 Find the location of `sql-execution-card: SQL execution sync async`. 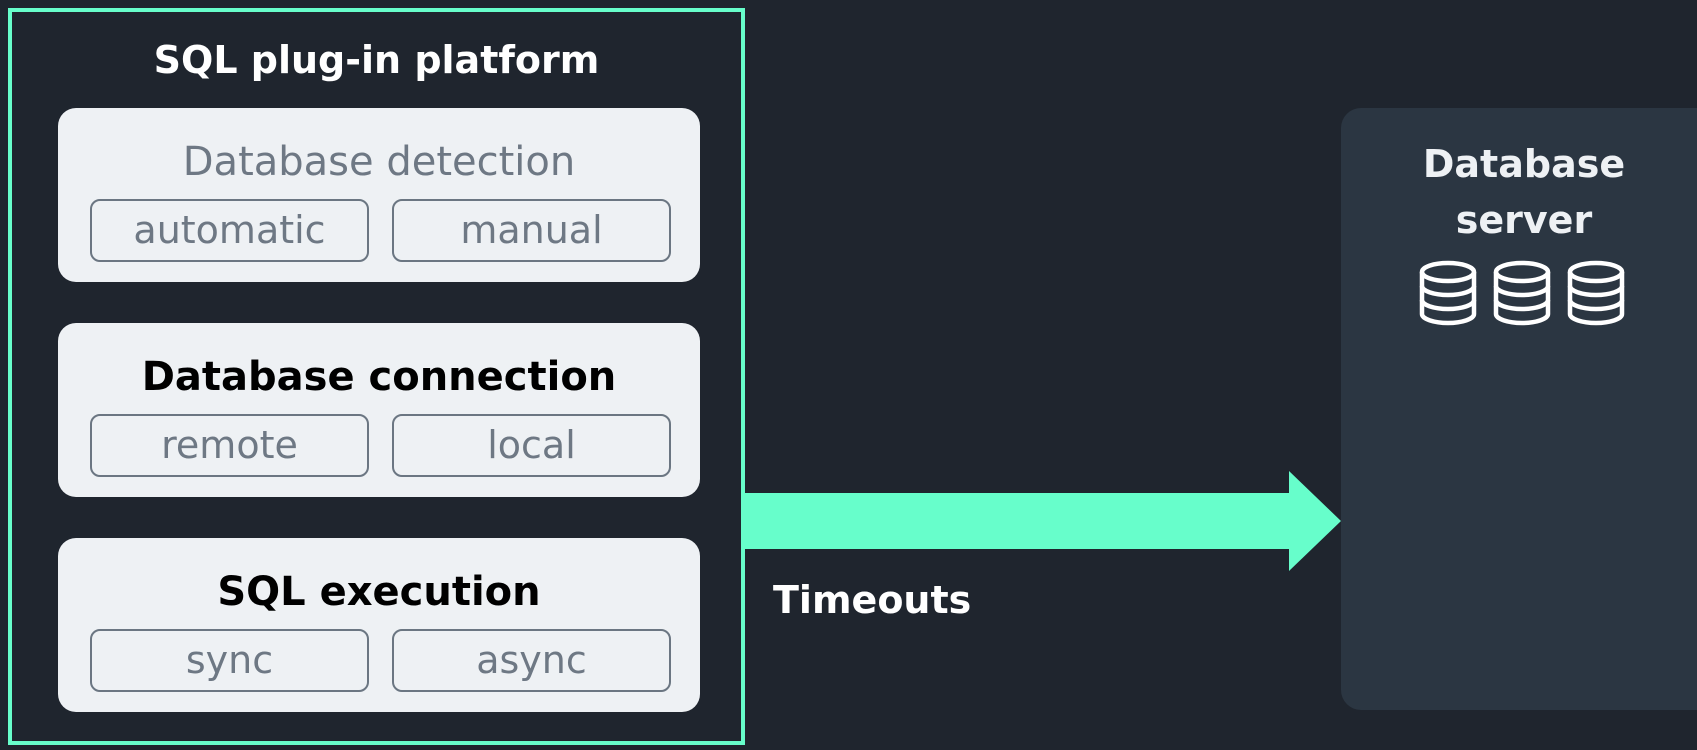

sql-execution-card: SQL execution sync async is located at coordinates (379, 625).